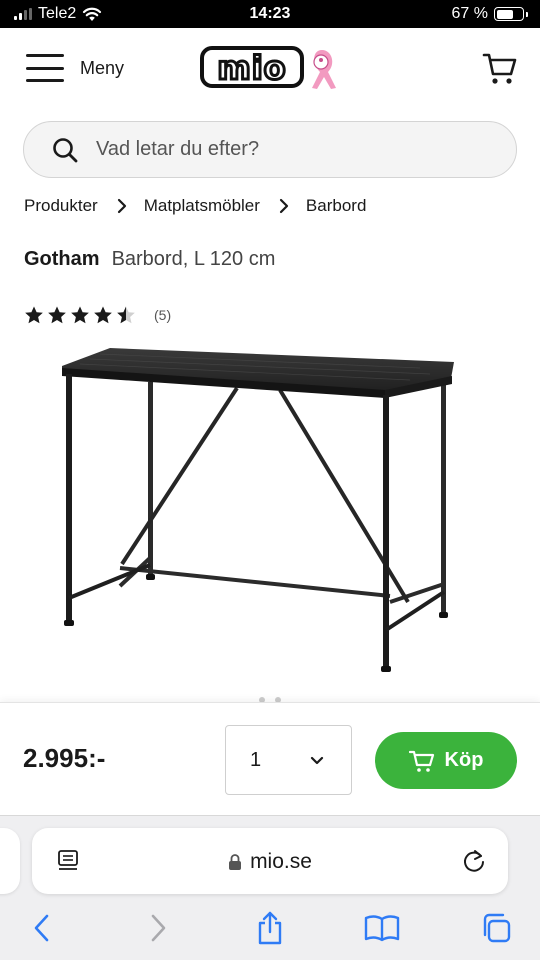 Image resolution: width=540 pixels, height=960 pixels. I want to click on reload-icon, so click(474, 861).